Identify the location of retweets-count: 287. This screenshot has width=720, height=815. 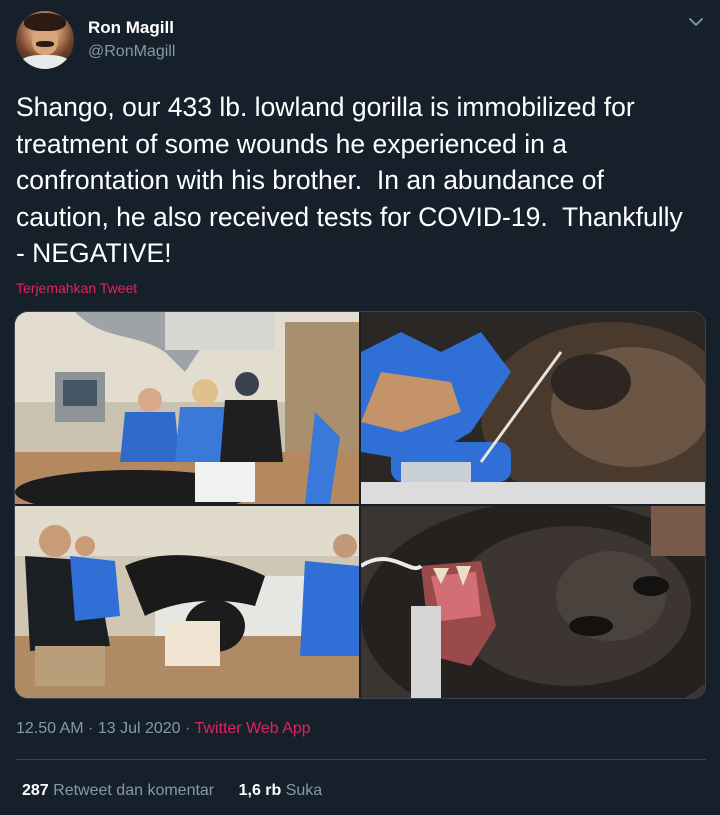
(35, 790).